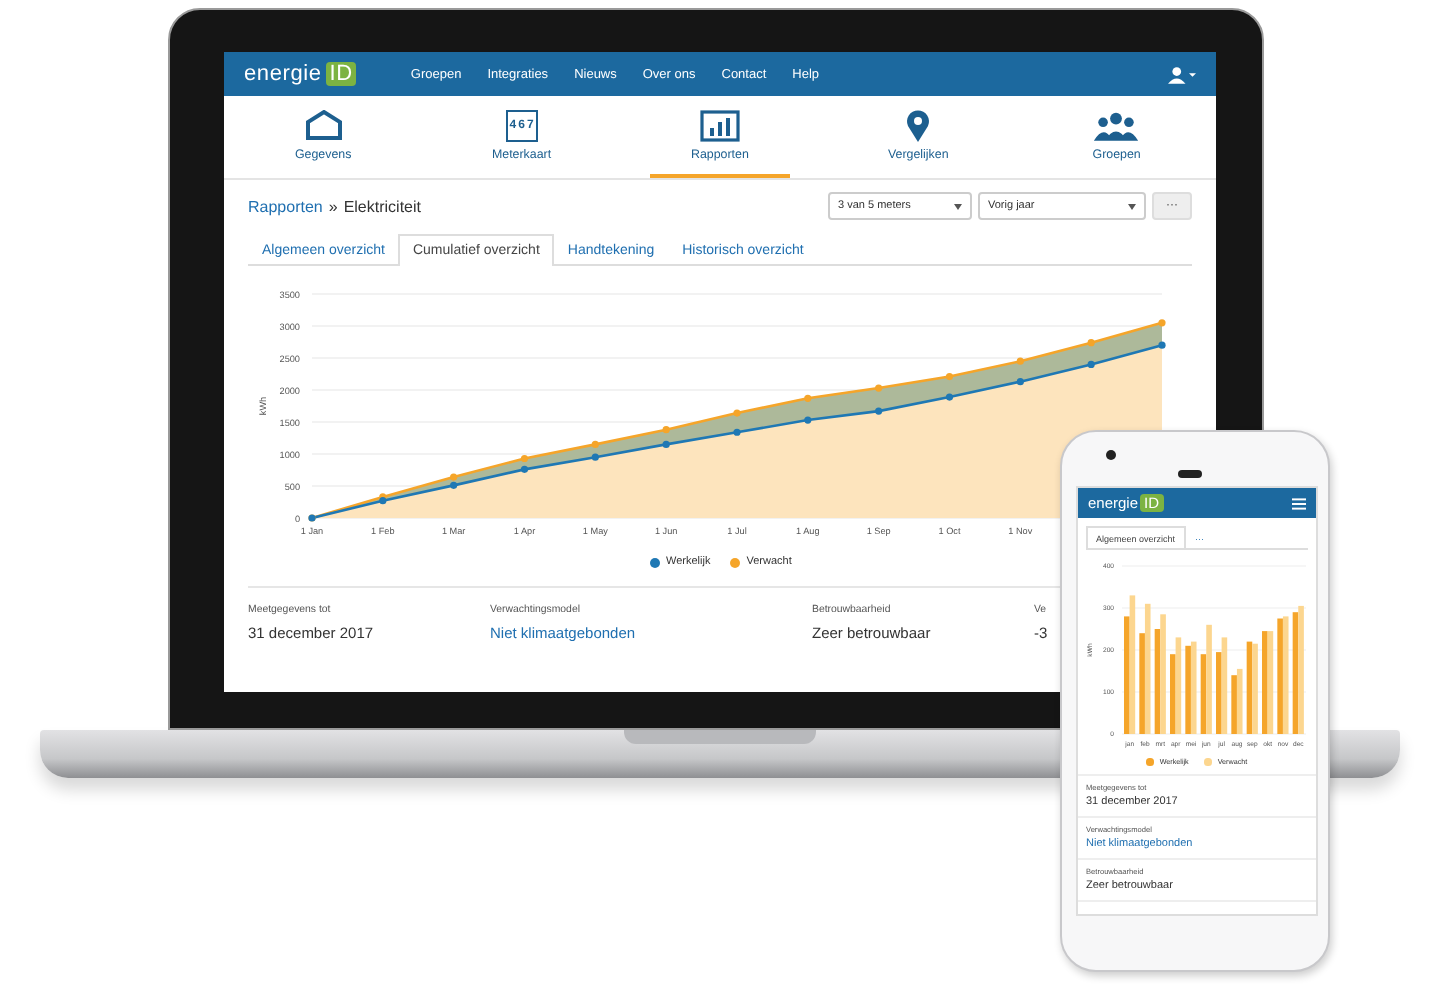  What do you see at coordinates (1190, 474) in the screenshot?
I see `phone-speaker-icon` at bounding box center [1190, 474].